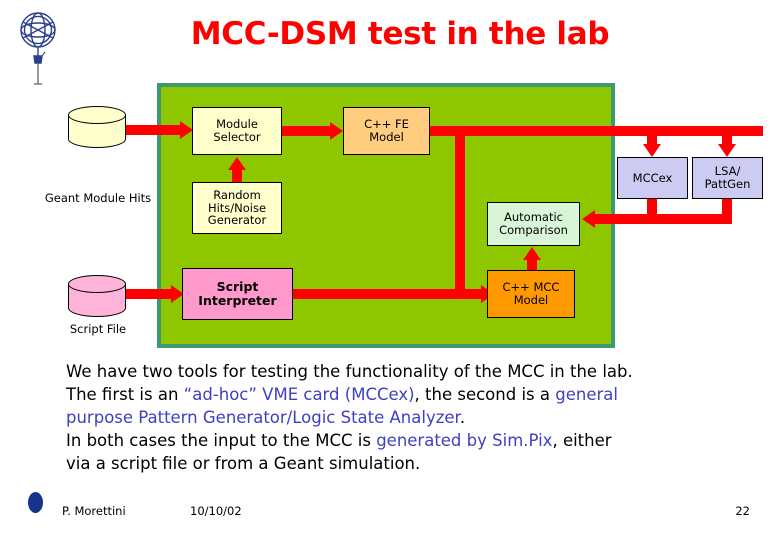 This screenshot has width=780, height=540. What do you see at coordinates (154, 130) in the screenshot?
I see `connector-geant-to-module-selector` at bounding box center [154, 130].